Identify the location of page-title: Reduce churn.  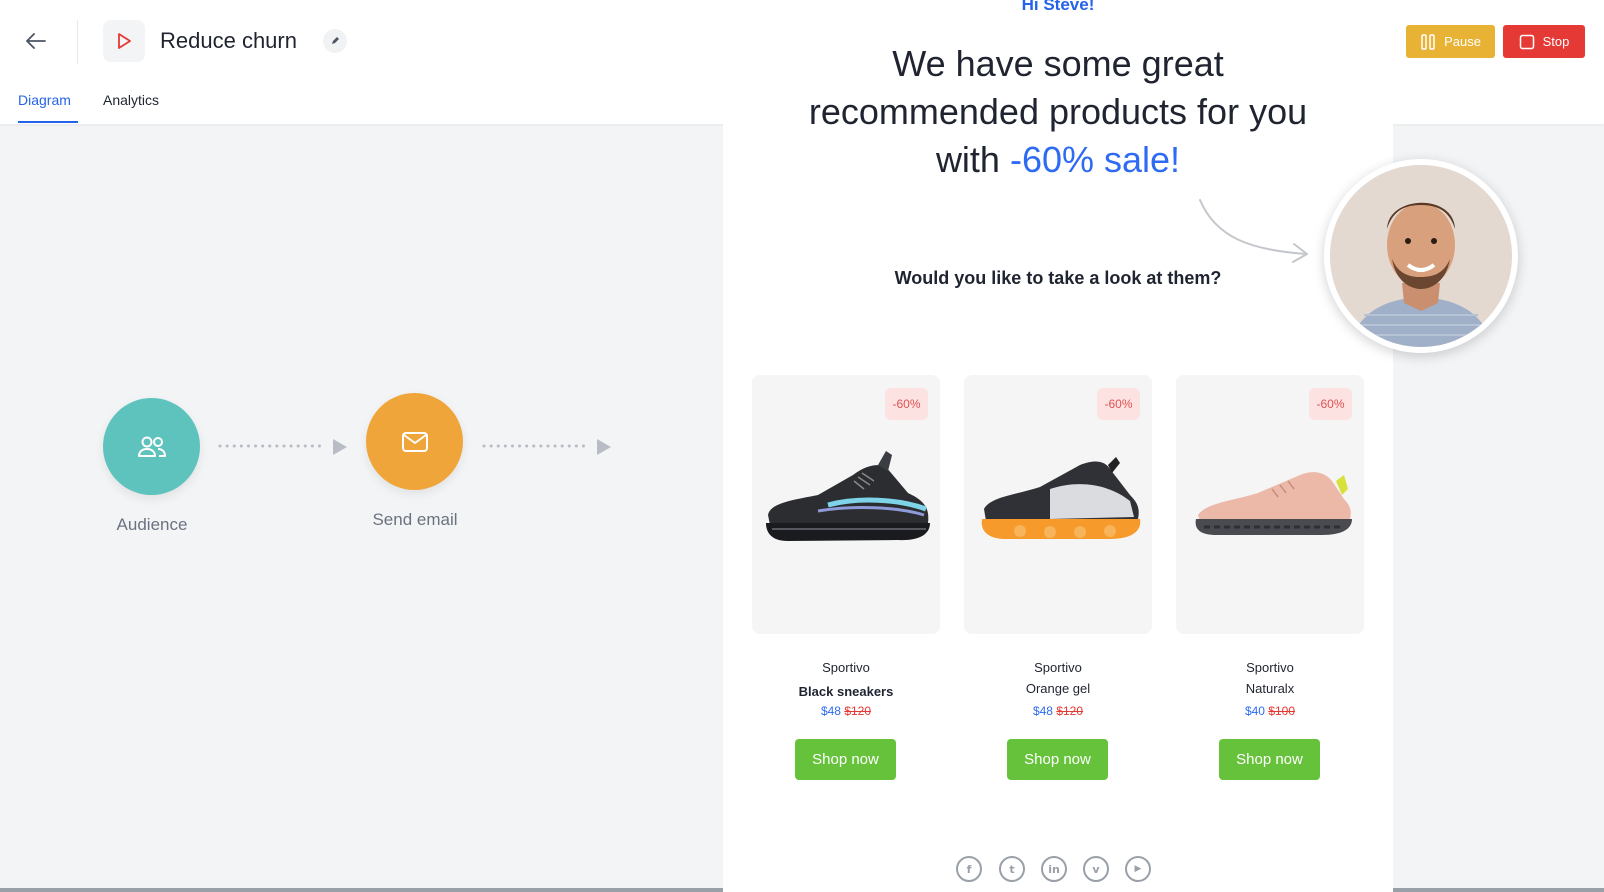
(228, 40).